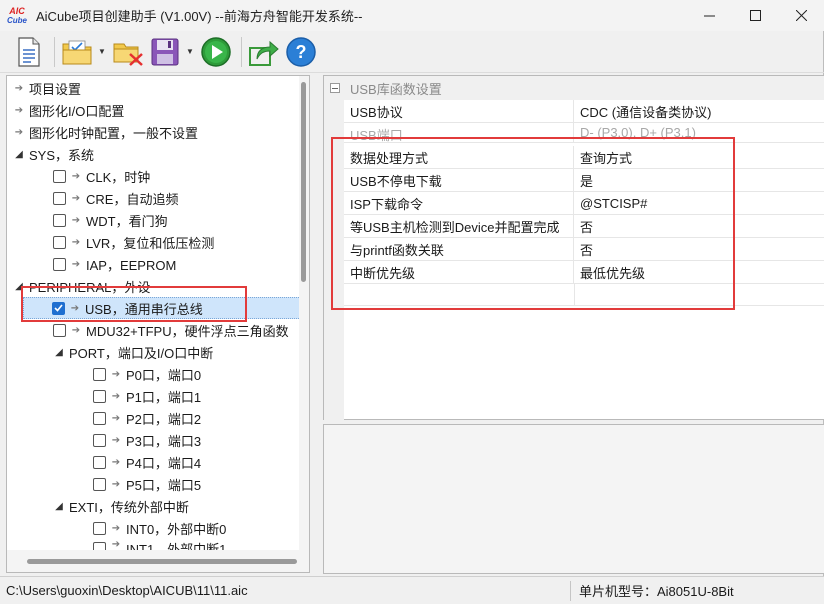 This screenshot has width=836, height=604. What do you see at coordinates (459, 111) in the screenshot?
I see `property-key: USB协议` at bounding box center [459, 111].